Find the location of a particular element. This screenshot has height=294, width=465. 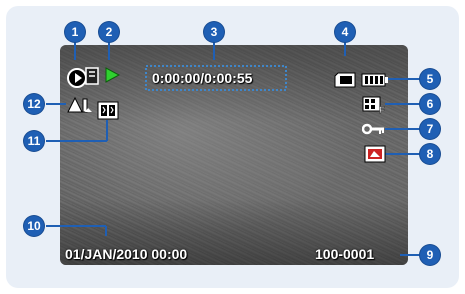

photo-quality-icon: F is located at coordinates (373, 105).